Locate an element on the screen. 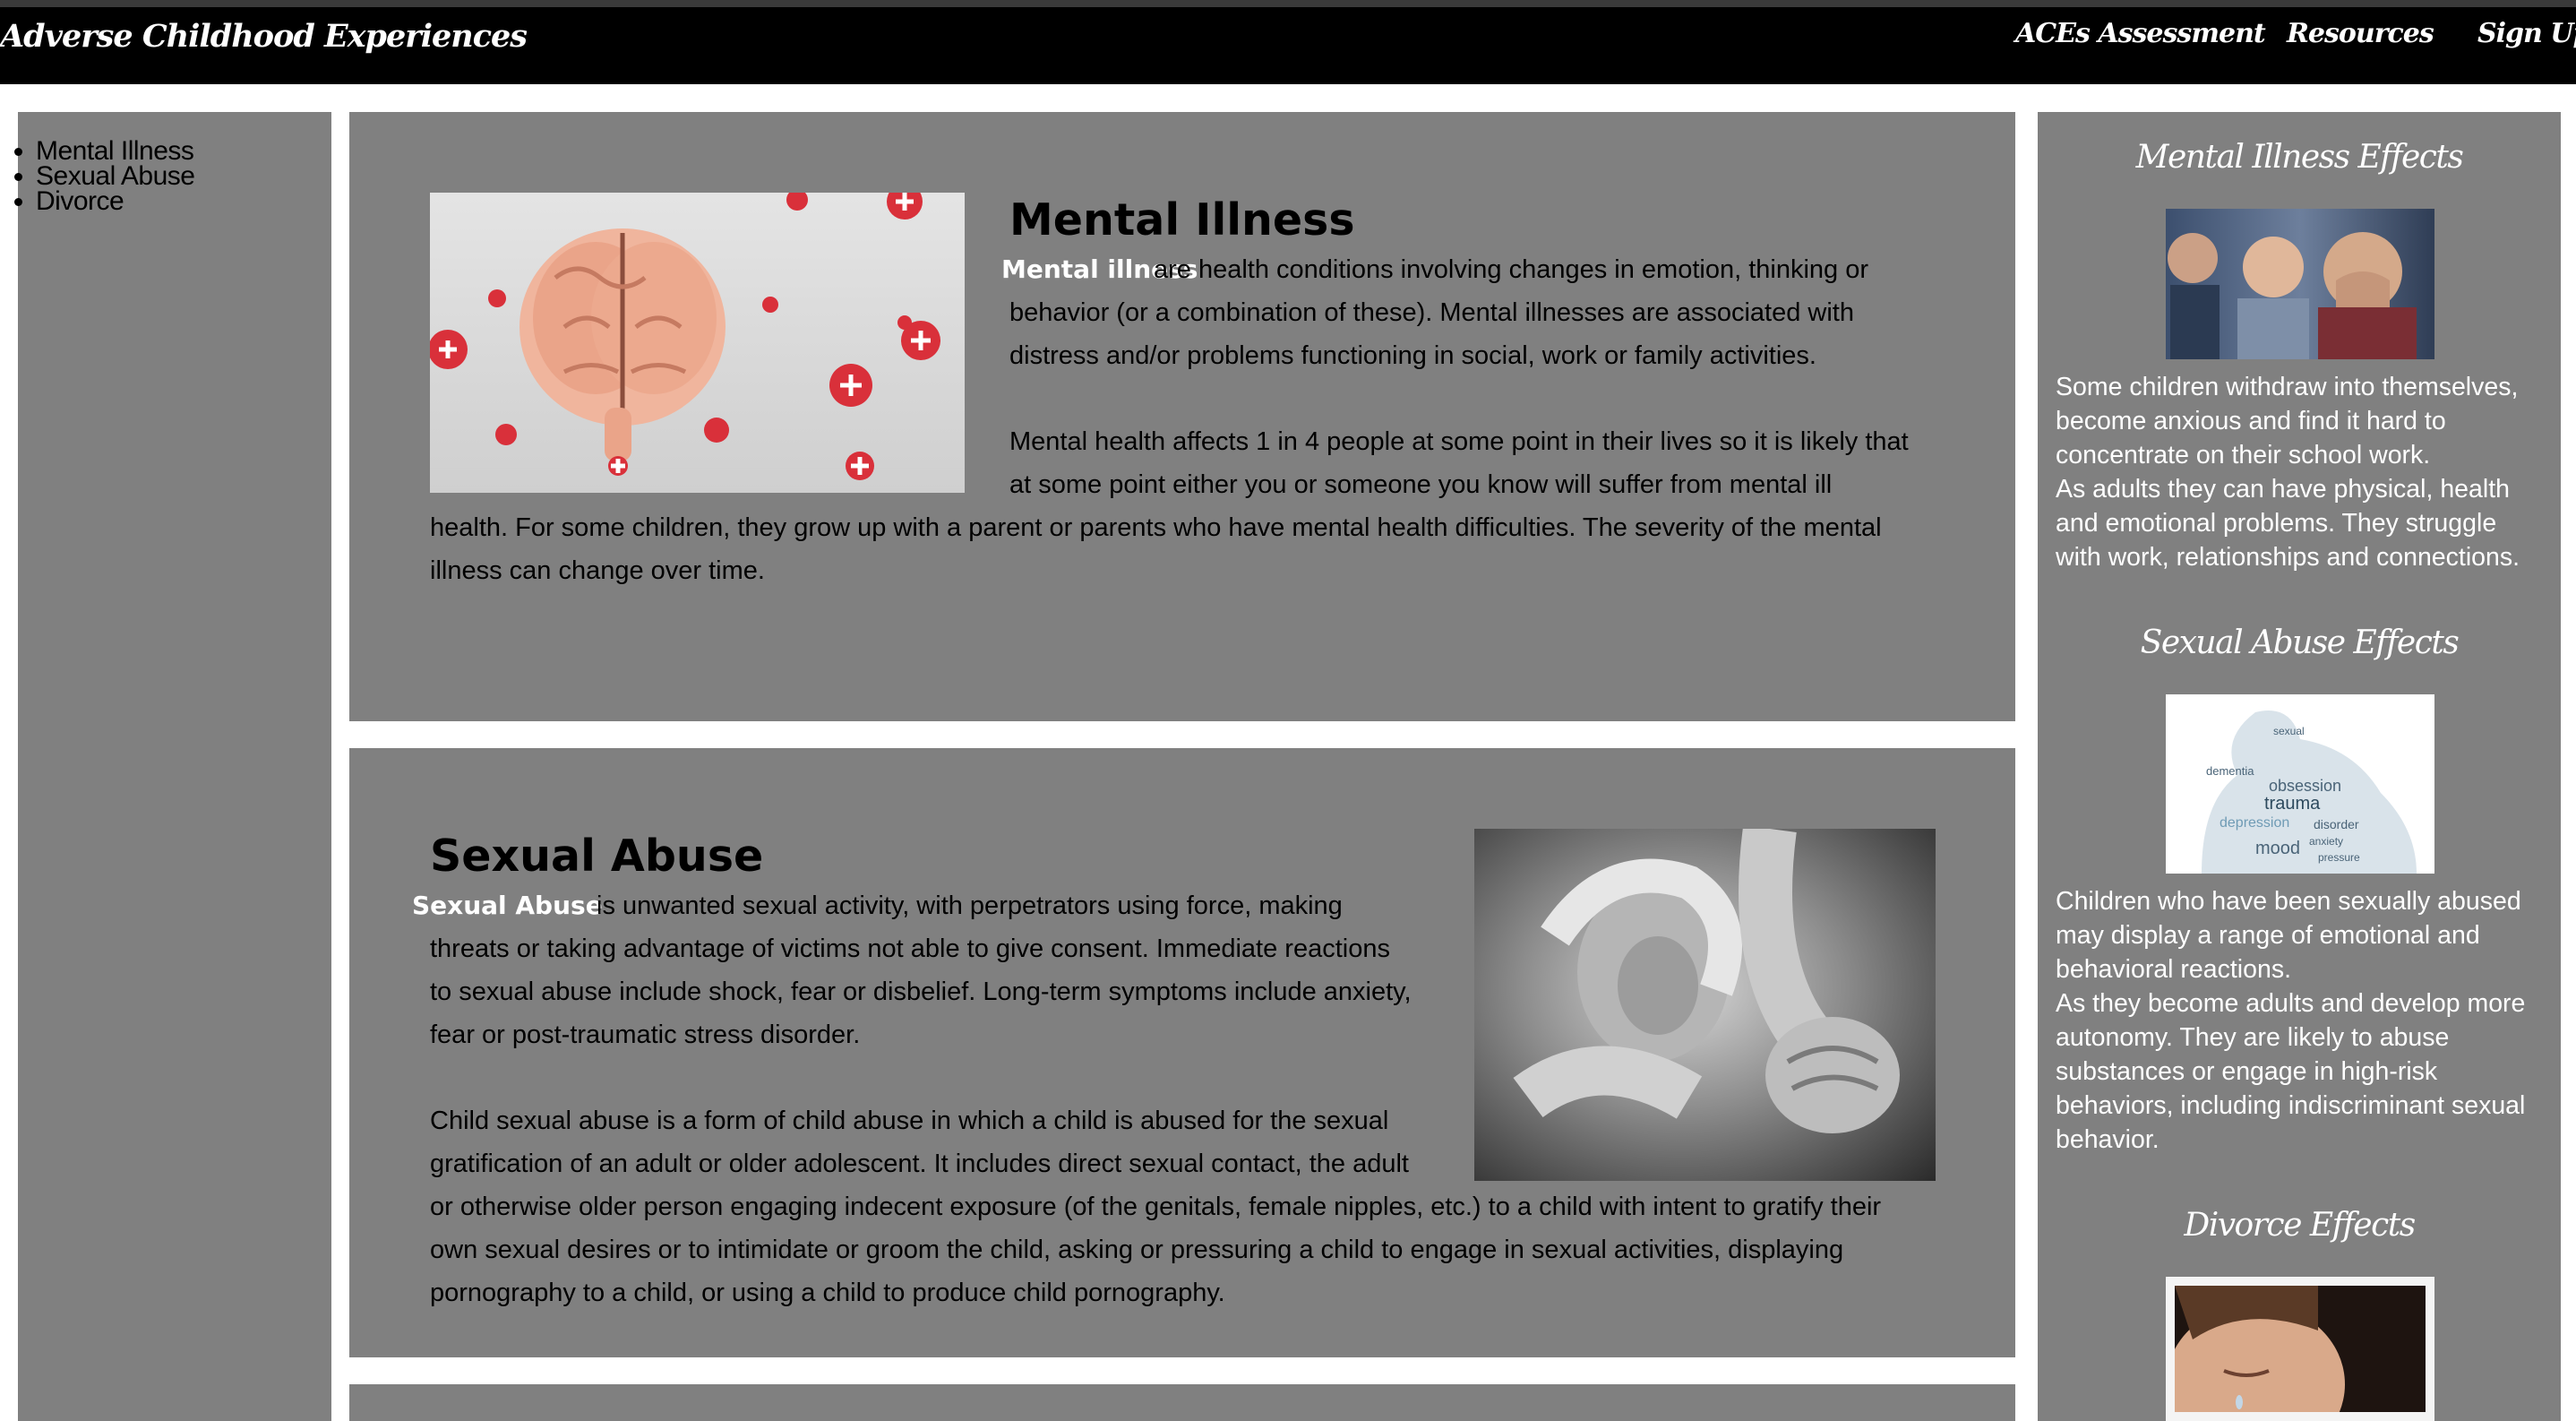 Image resolution: width=2576 pixels, height=1421 pixels. sexual-abuse-effects-line-2: may display a range of emotional and is located at coordinates (2268, 935).